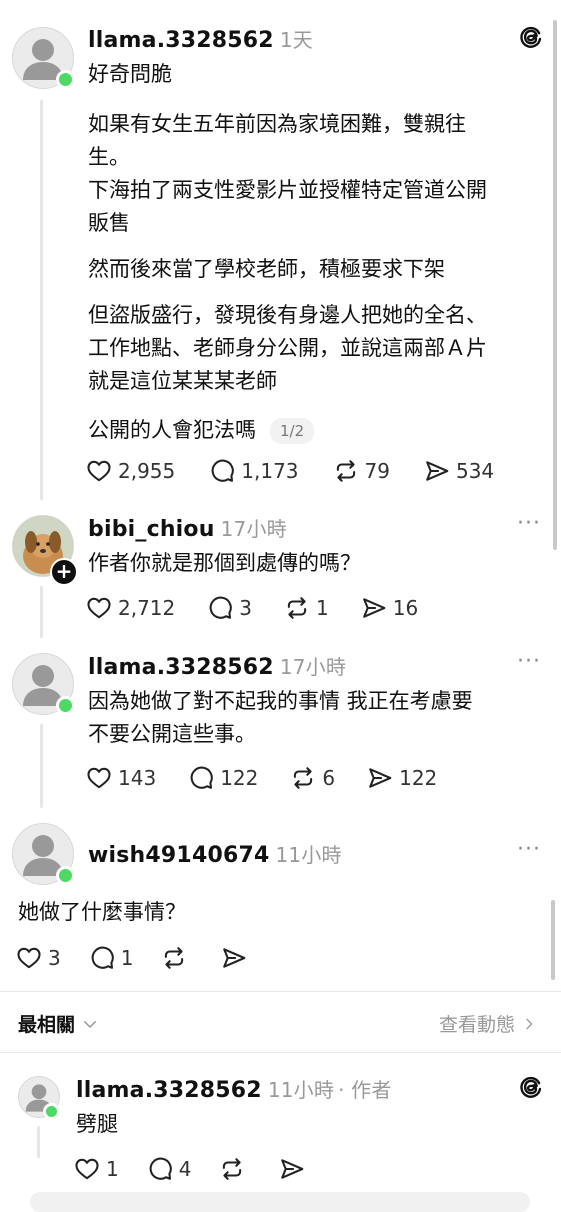 The image size is (561, 1212). Describe the element at coordinates (389, 608) in the screenshot. I see `share-button: 16` at that location.